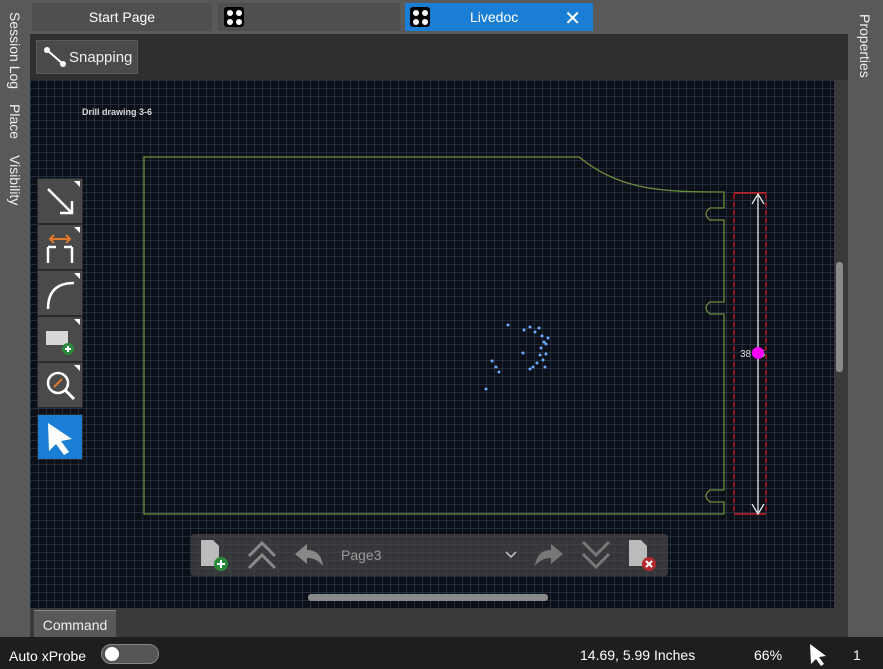 The image size is (883, 669). I want to click on tab-properties-label: Properties, so click(865, 46).